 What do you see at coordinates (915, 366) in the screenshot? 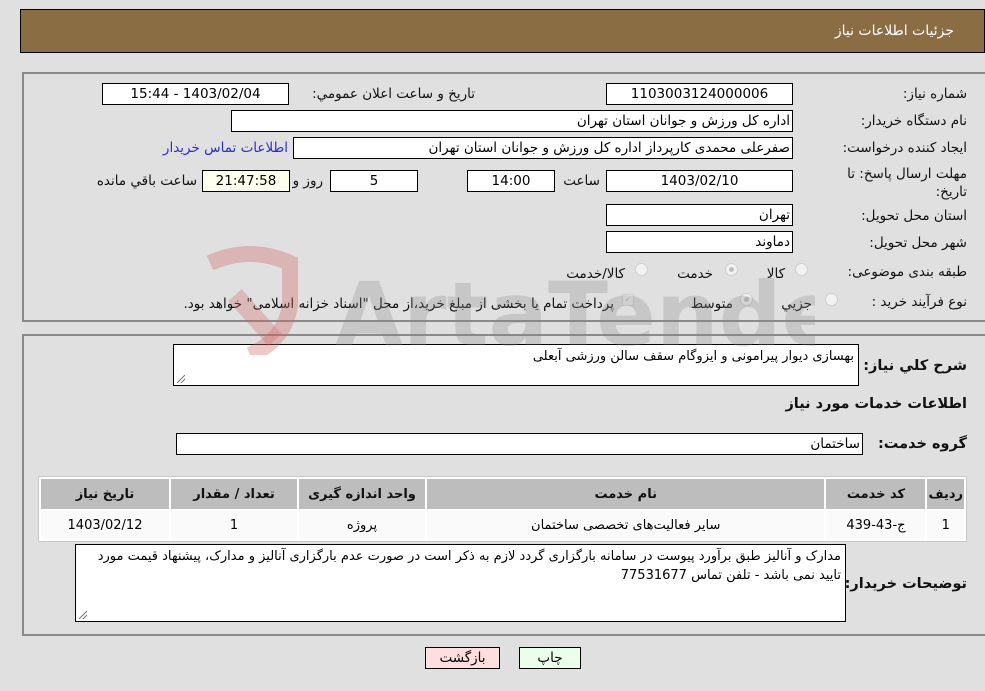
I see `description-label: شرح کلي نياز:` at bounding box center [915, 366].